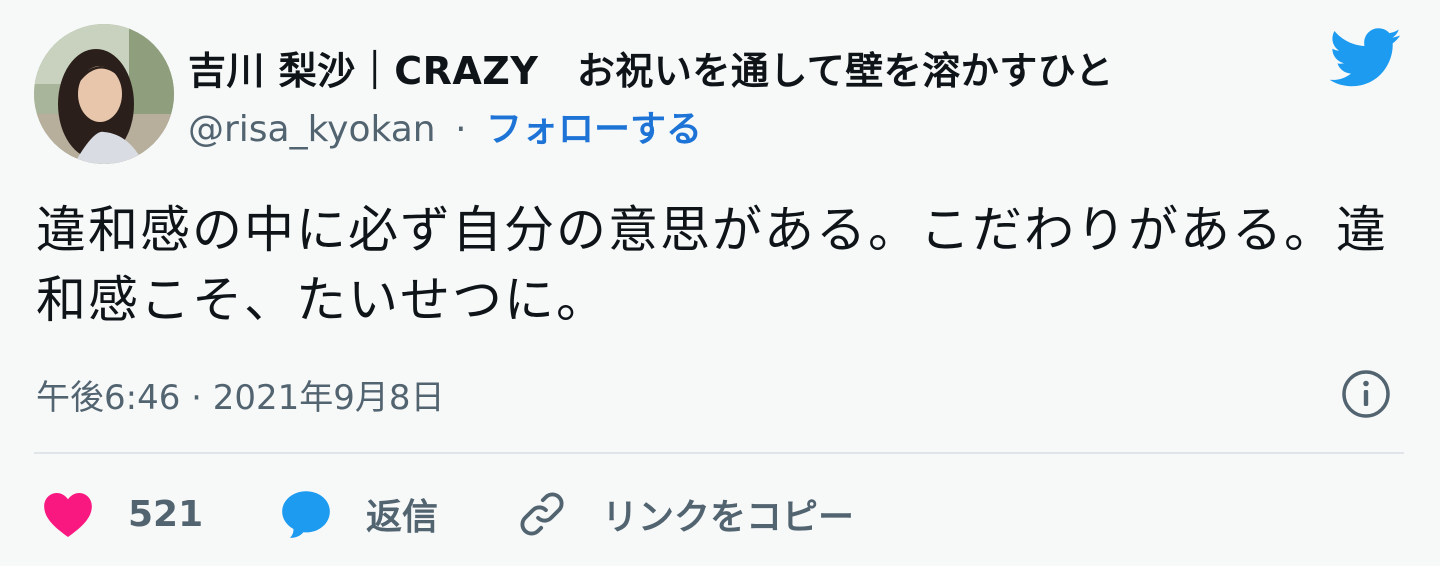 The width and height of the screenshot is (1440, 566). What do you see at coordinates (122, 514) in the screenshot?
I see `like-button: 521` at bounding box center [122, 514].